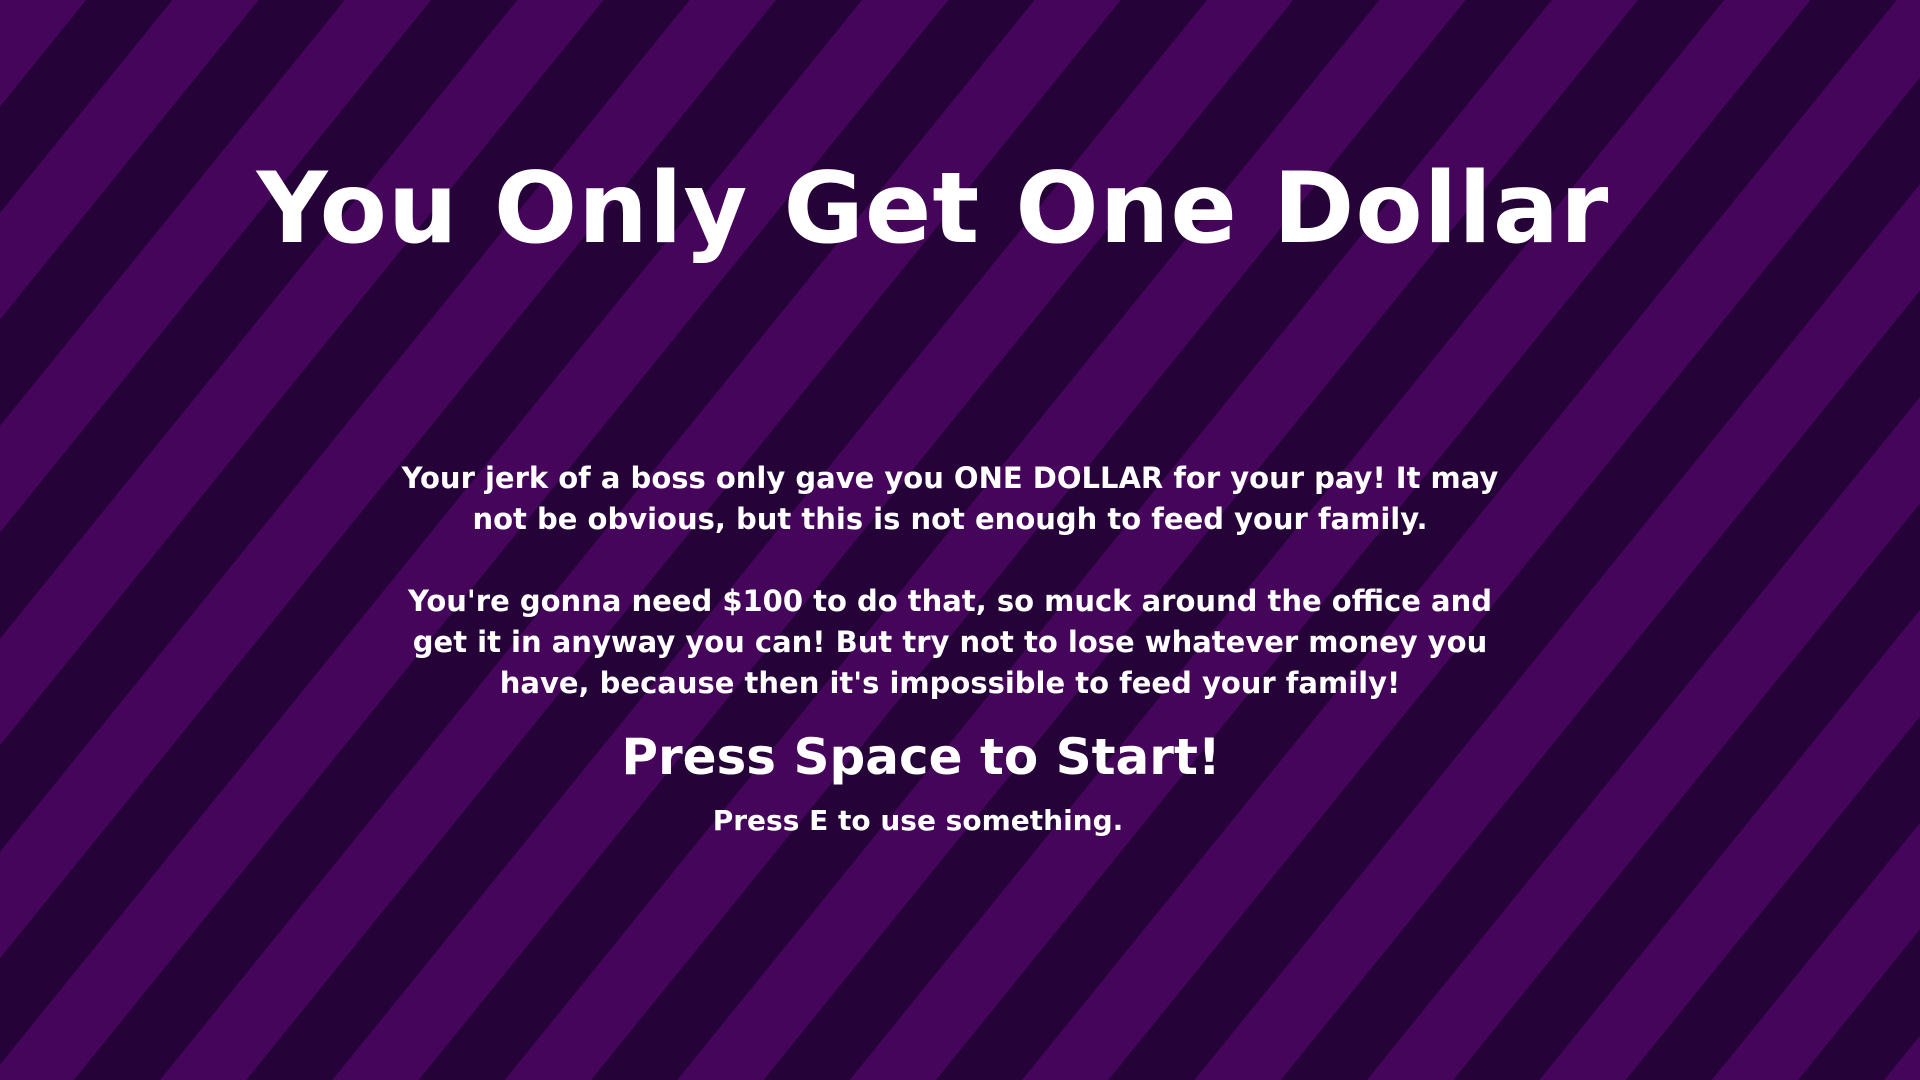  What do you see at coordinates (918, 820) in the screenshot?
I see `use-key-hint: Press E to use something.` at bounding box center [918, 820].